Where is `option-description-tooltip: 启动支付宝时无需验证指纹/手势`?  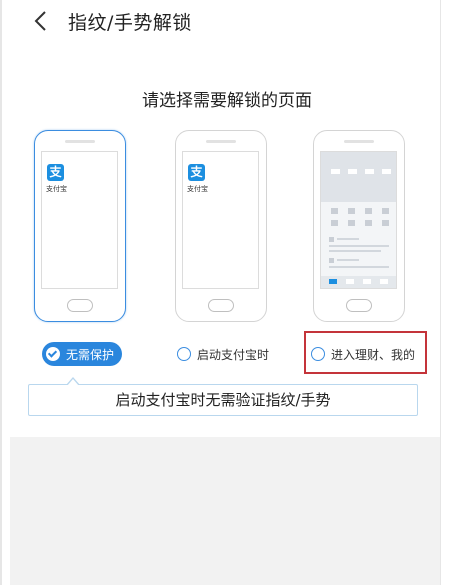 option-description-tooltip: 启动支付宝时无需验证指纹/手势 is located at coordinates (223, 396).